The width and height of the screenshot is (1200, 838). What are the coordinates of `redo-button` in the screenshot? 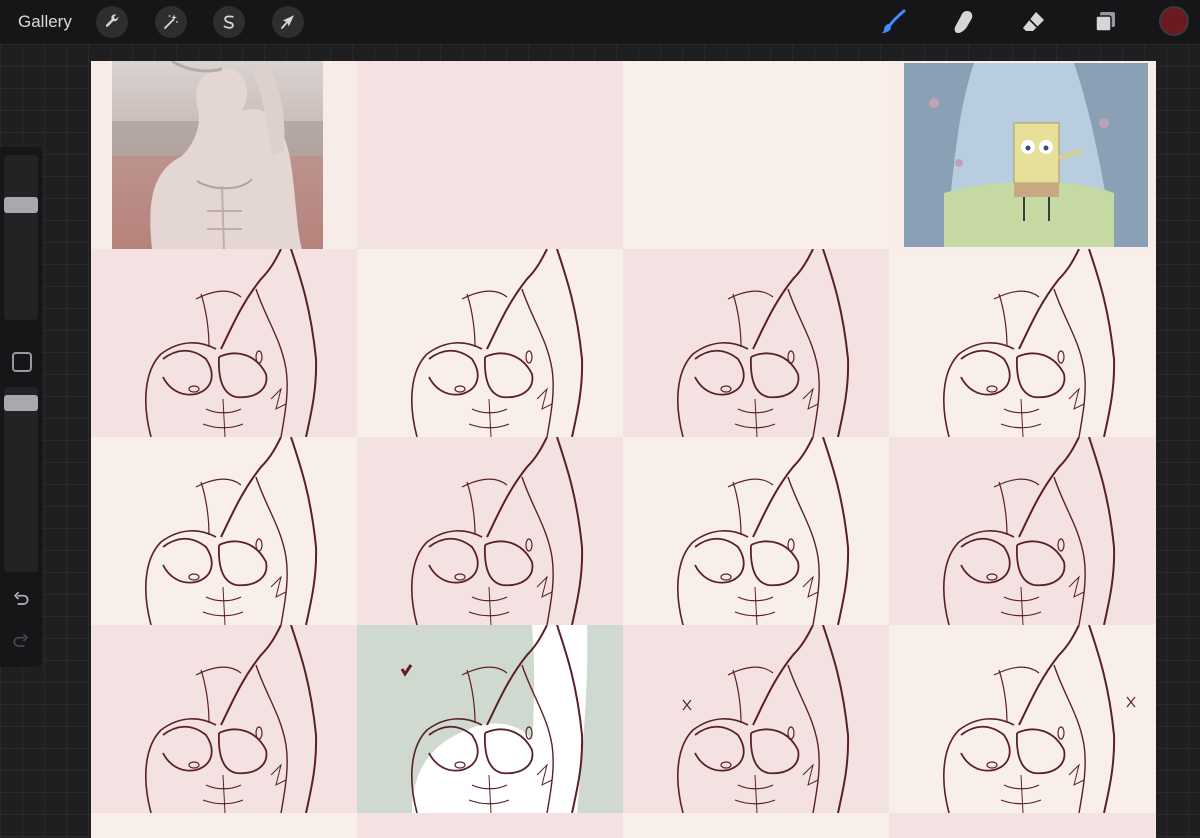 It's located at (21, 641).